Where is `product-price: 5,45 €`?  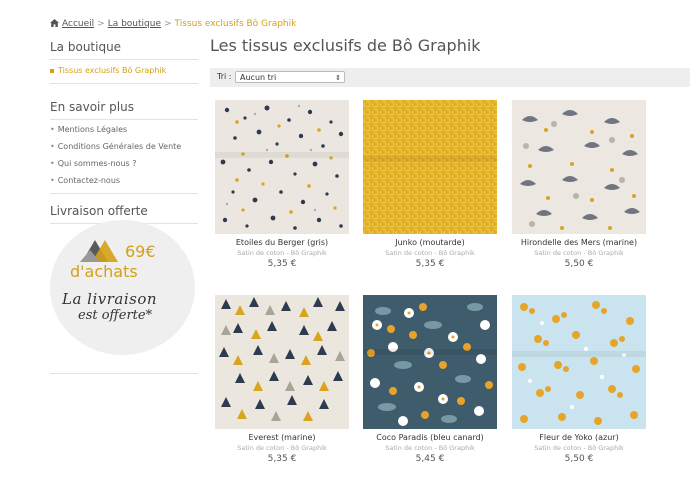 product-price: 5,45 € is located at coordinates (430, 459).